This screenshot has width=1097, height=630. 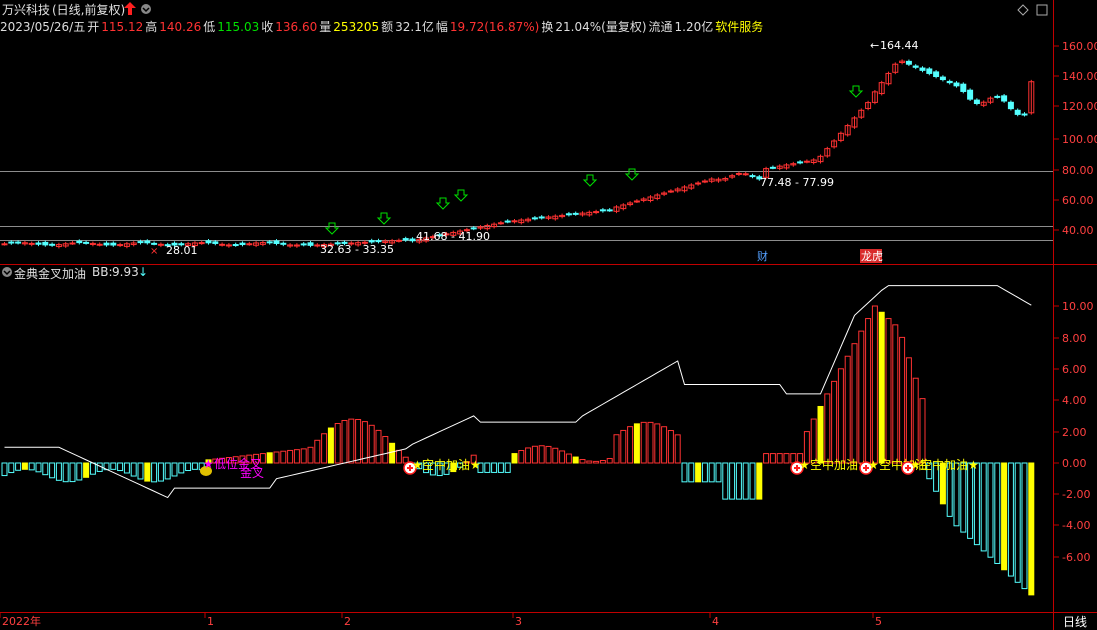 What do you see at coordinates (21, 621) in the screenshot?
I see `time-label: 2022年` at bounding box center [21, 621].